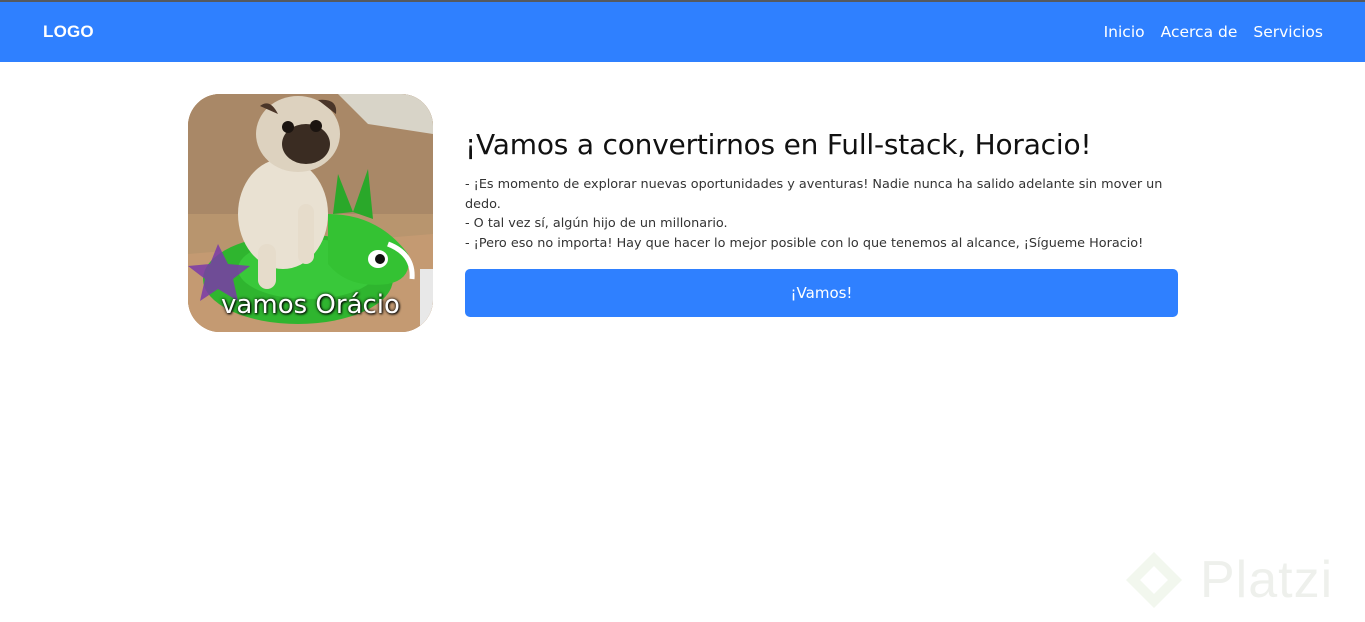 This screenshot has width=1365, height=622. I want to click on nav-link-inicio: Inicio, so click(1124, 32).